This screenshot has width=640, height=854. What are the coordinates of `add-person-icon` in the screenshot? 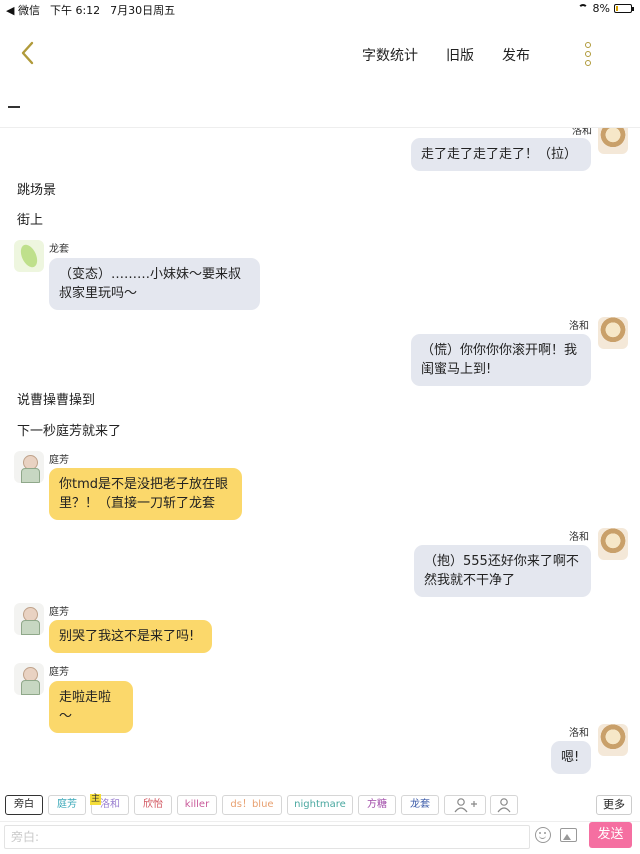 It's located at (465, 805).